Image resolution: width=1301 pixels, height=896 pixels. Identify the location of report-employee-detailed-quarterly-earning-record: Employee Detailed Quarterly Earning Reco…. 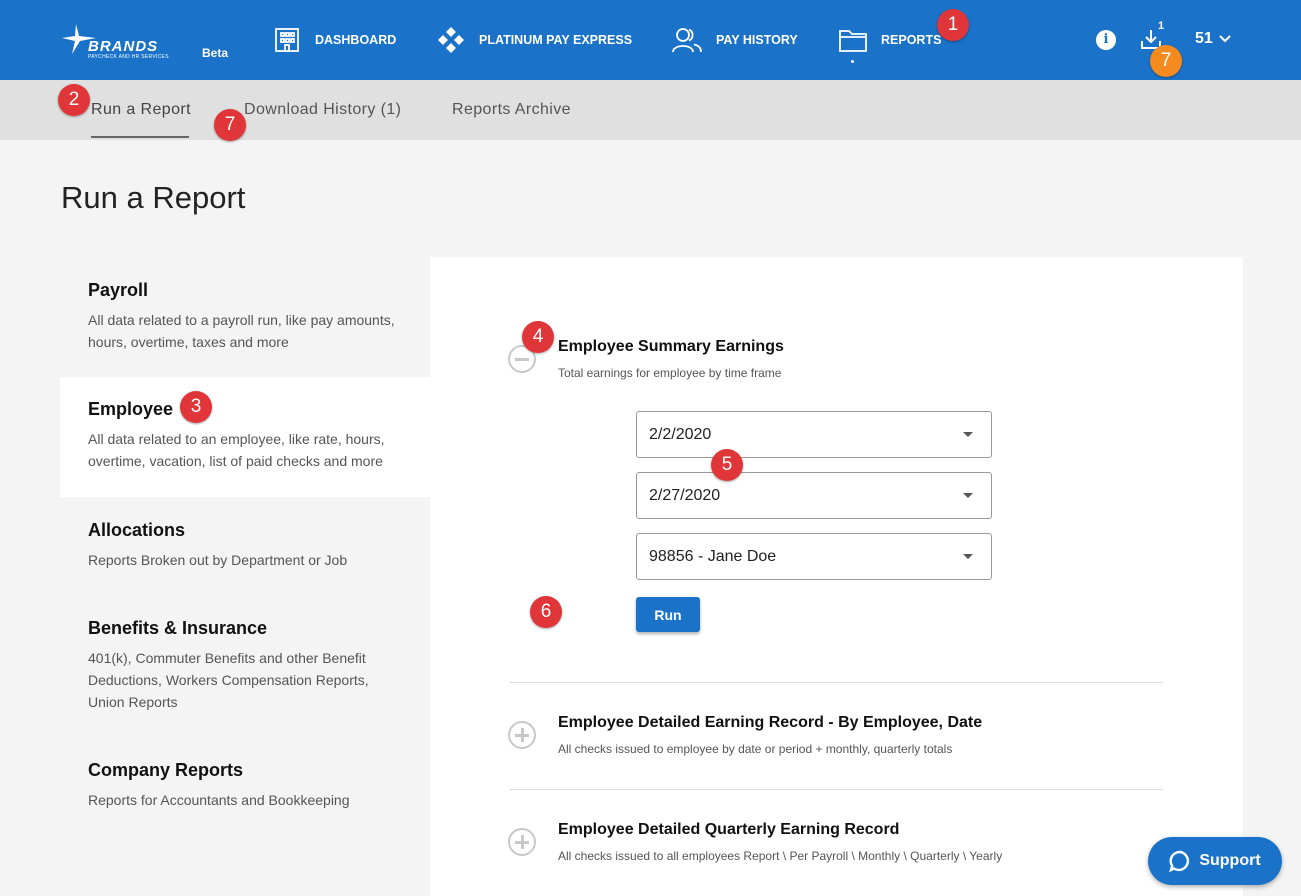
(835, 844).